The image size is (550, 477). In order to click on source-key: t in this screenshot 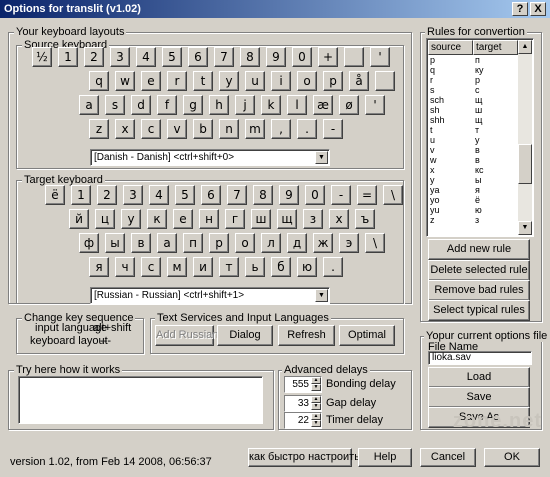, I will do `click(203, 81)`.